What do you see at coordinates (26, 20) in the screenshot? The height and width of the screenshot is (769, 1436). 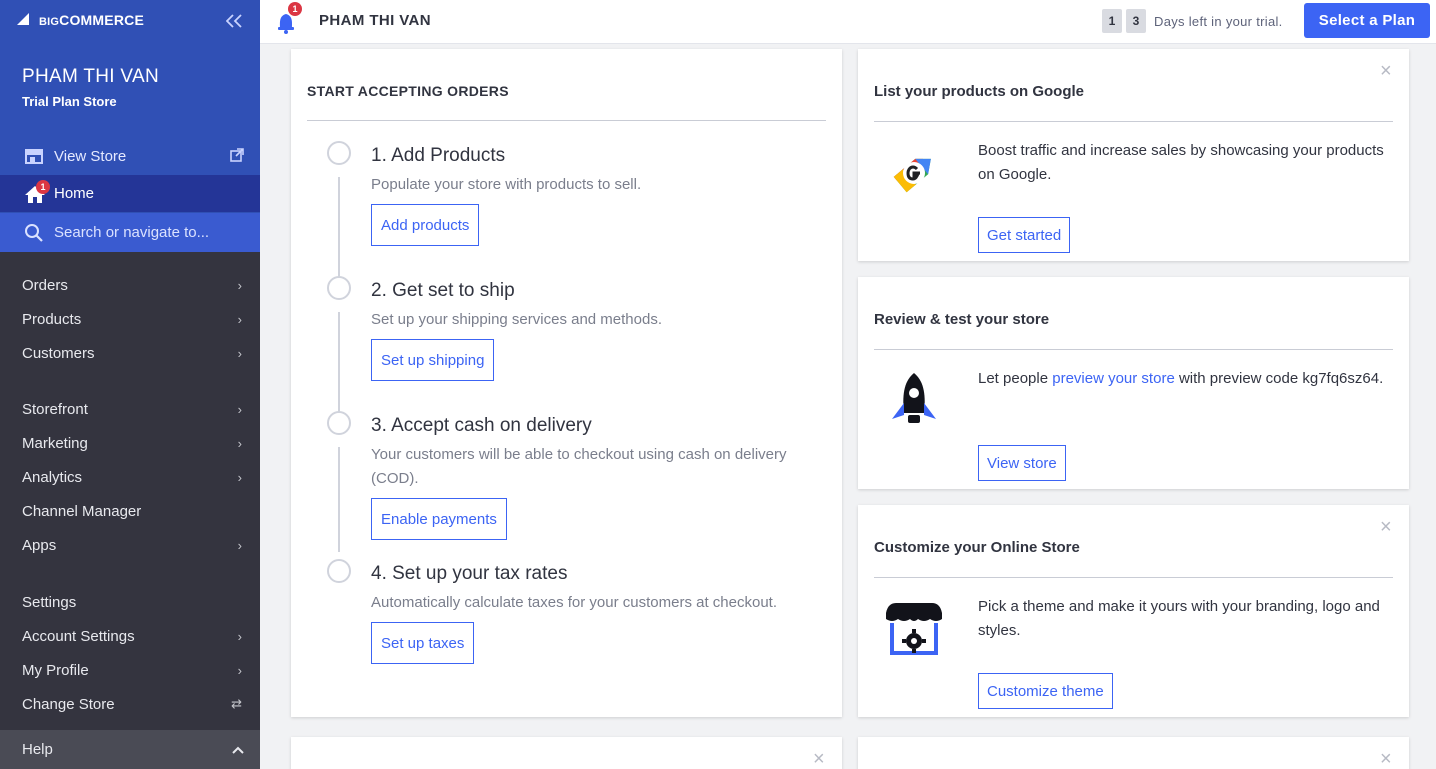 I see `bigcommerce-logo-icon` at bounding box center [26, 20].